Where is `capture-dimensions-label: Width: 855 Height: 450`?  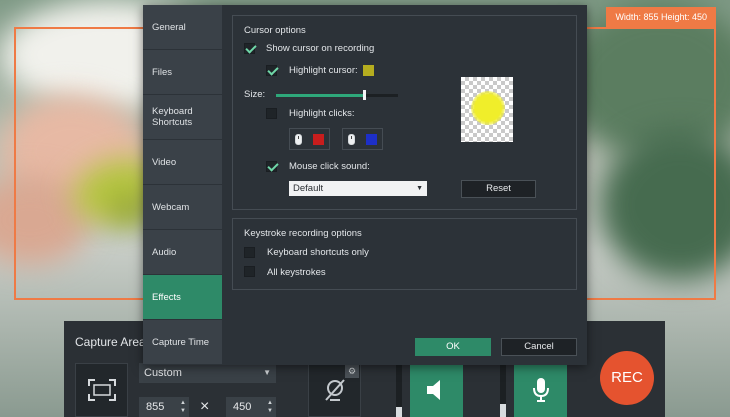 capture-dimensions-label: Width: 855 Height: 450 is located at coordinates (661, 17).